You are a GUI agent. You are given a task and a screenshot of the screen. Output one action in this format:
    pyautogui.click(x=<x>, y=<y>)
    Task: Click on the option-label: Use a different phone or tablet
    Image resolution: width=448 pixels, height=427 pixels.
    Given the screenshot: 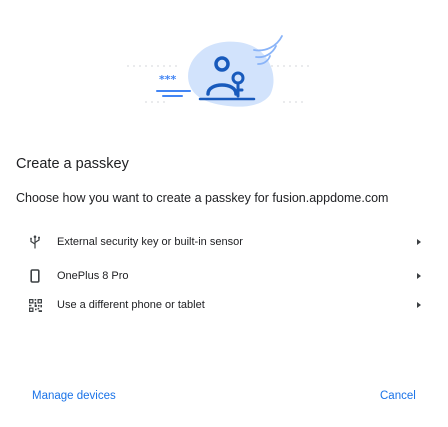 What is the action you would take?
    pyautogui.click(x=131, y=305)
    